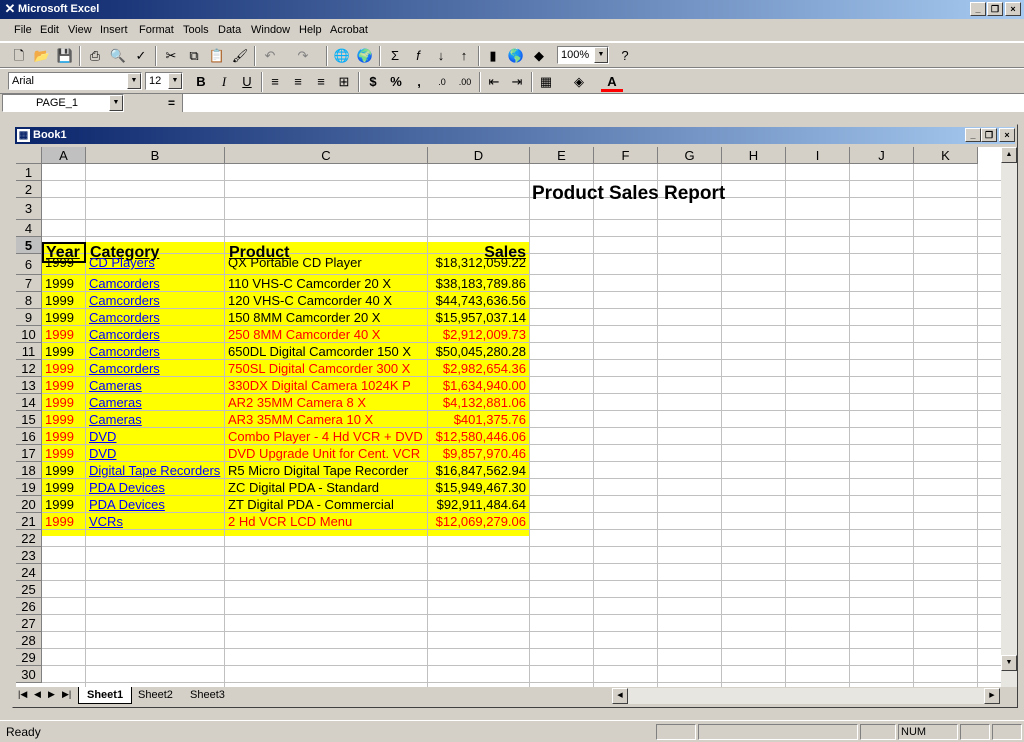  What do you see at coordinates (478, 521) in the screenshot?
I see `cell-sales: $12,069,279.06` at bounding box center [478, 521].